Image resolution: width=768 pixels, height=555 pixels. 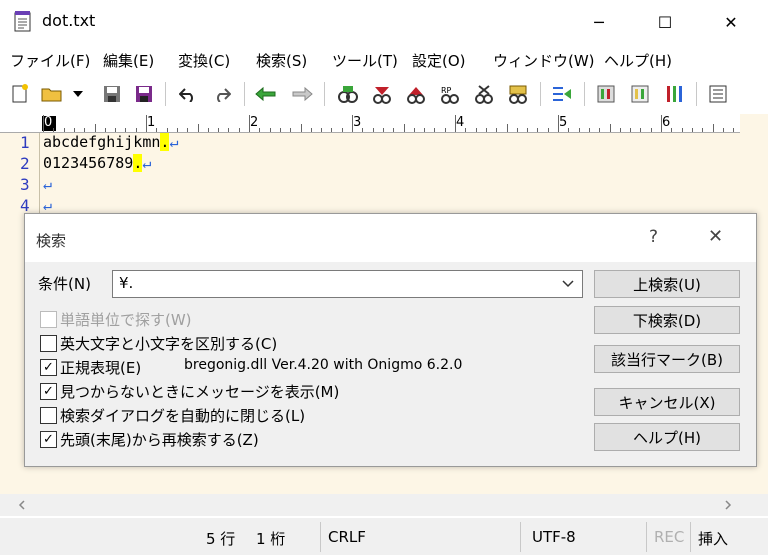 I want to click on grep-icon, so click(x=518, y=94).